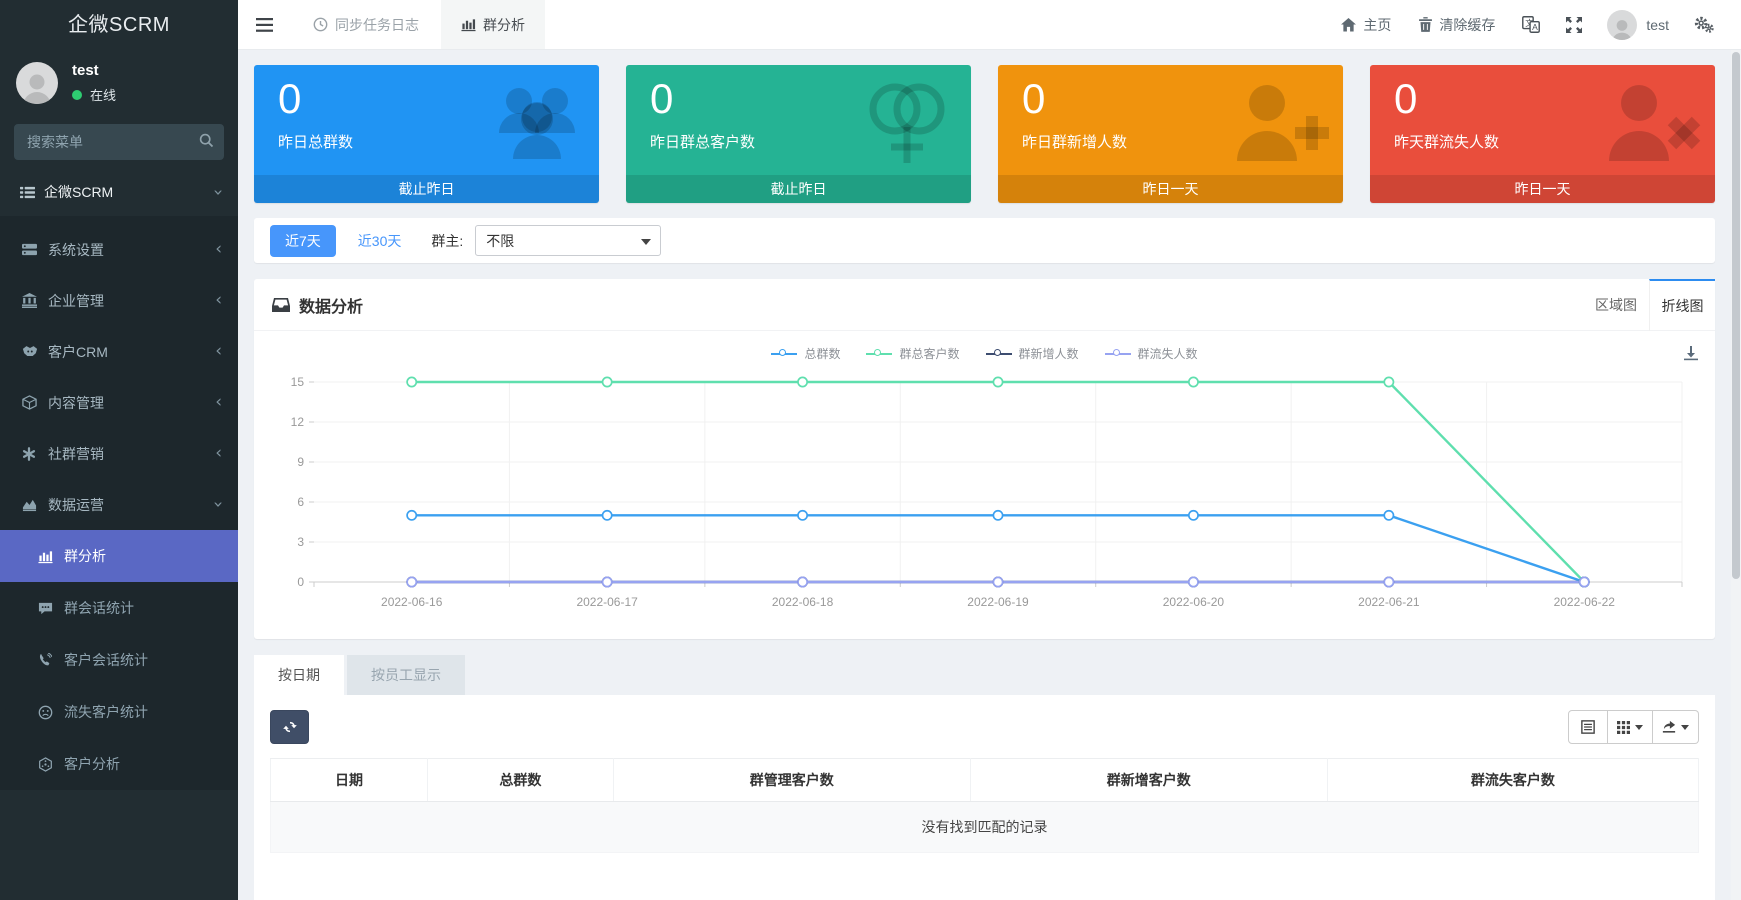  I want to click on sidebar-item-data-operation: 数据运营 ‹, so click(119, 504).